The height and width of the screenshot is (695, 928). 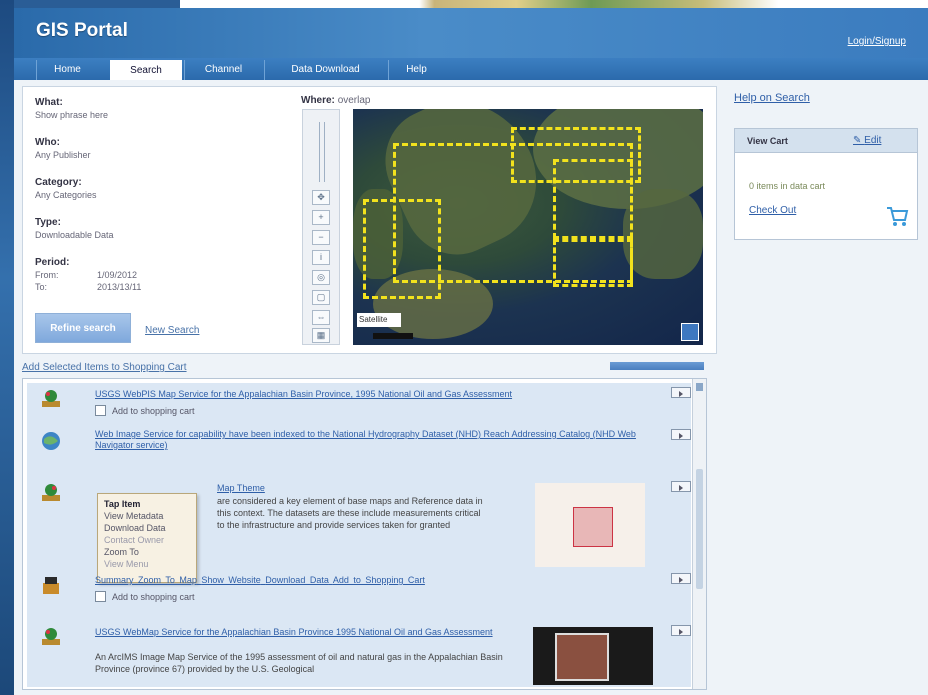 I want to click on who-label: Who:, so click(x=47, y=142).